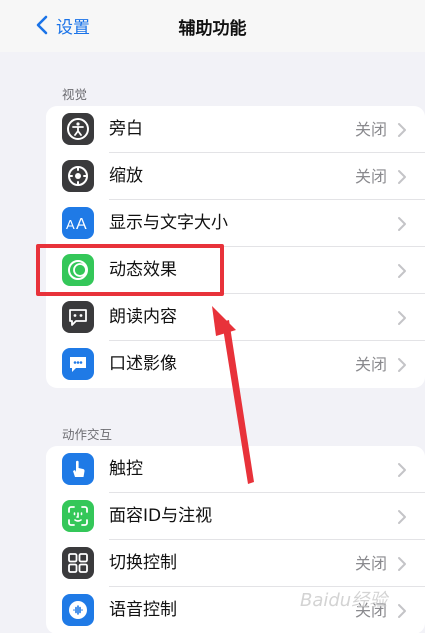 The height and width of the screenshot is (633, 425). I want to click on list-item-label: 旁白, so click(126, 129).